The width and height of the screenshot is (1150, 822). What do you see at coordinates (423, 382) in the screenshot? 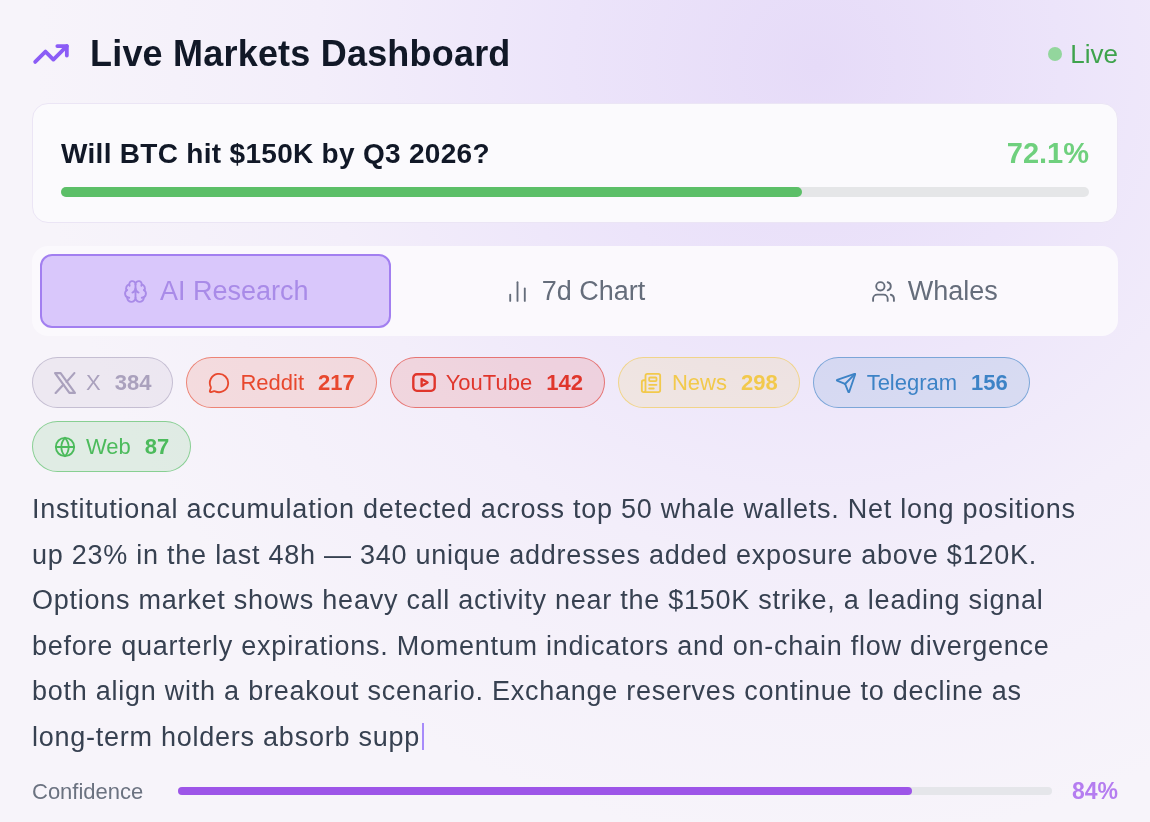
I see `play-icon` at bounding box center [423, 382].